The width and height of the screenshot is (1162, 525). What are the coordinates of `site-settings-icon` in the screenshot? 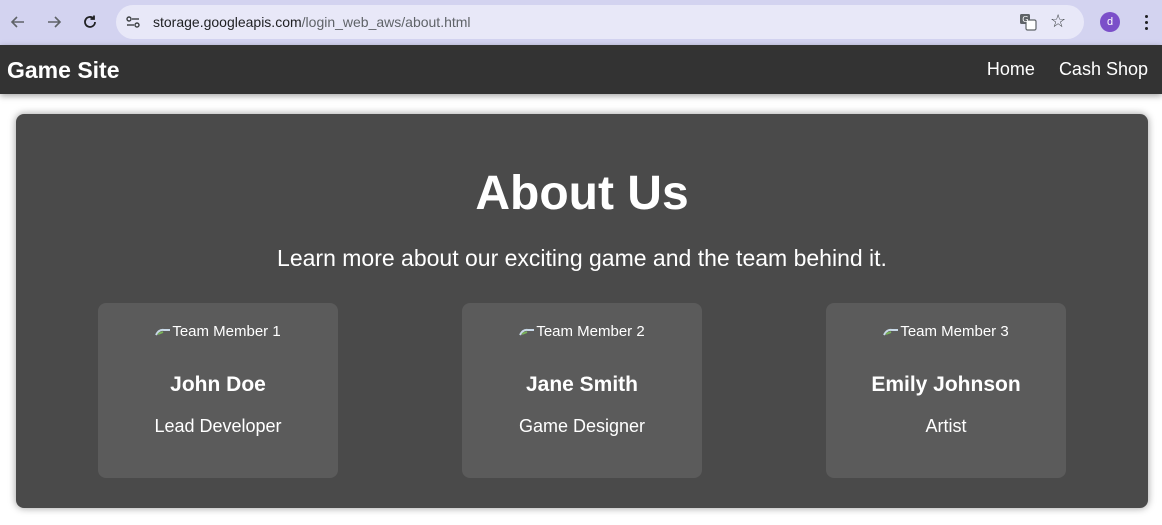 It's located at (133, 22).